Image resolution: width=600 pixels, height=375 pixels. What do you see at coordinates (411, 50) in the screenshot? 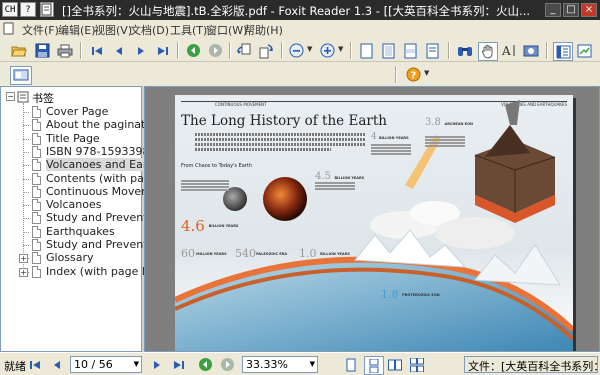
I see `fit-width-icon` at bounding box center [411, 50].